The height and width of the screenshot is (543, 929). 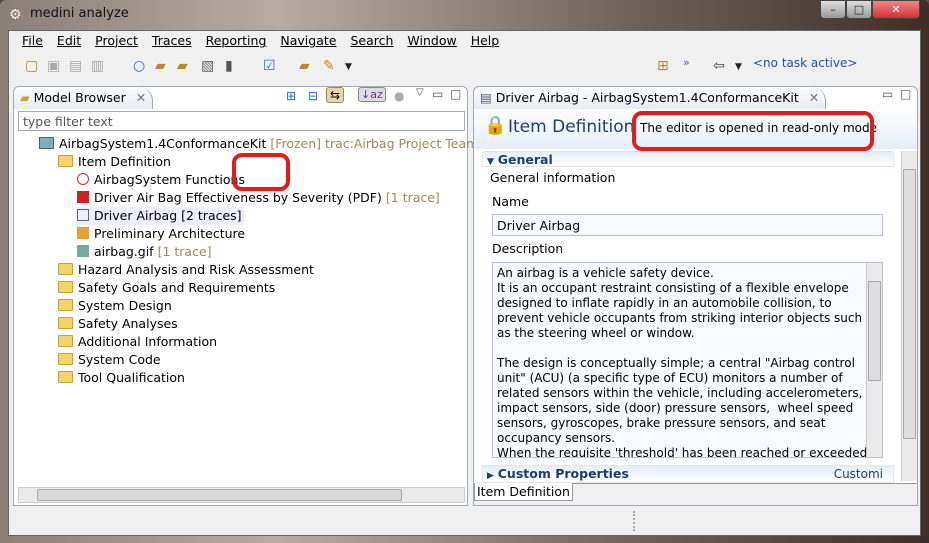 I want to click on project-icon, so click(x=46, y=143).